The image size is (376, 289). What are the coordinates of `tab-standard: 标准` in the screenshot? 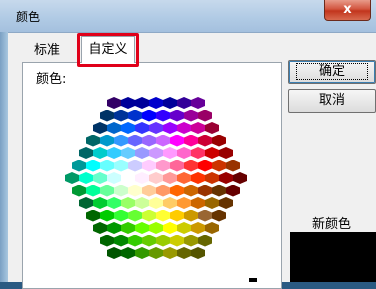 It's located at (47, 51).